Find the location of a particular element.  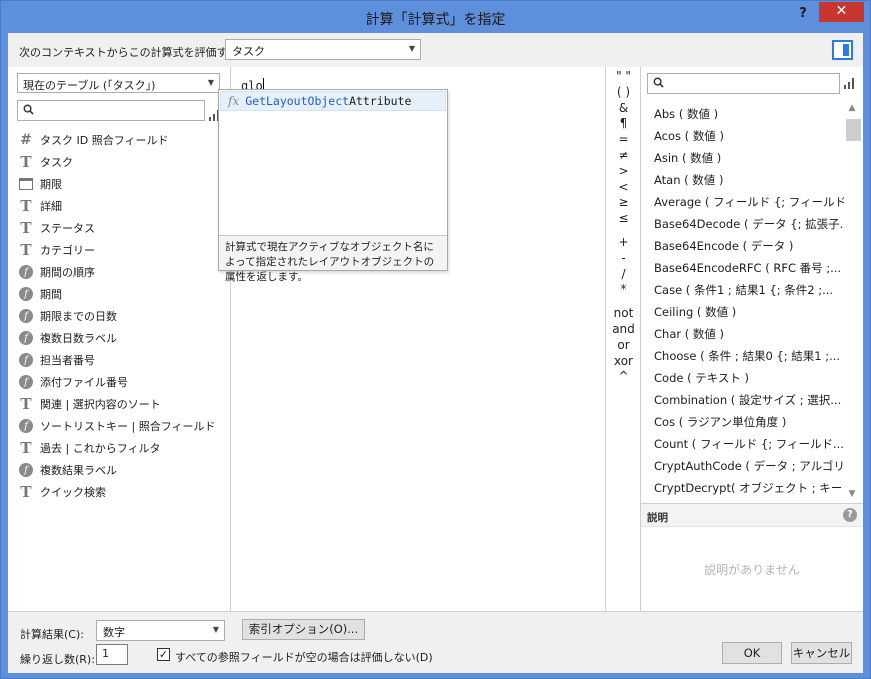

field-item: T カテゴリー is located at coordinates (122, 250).